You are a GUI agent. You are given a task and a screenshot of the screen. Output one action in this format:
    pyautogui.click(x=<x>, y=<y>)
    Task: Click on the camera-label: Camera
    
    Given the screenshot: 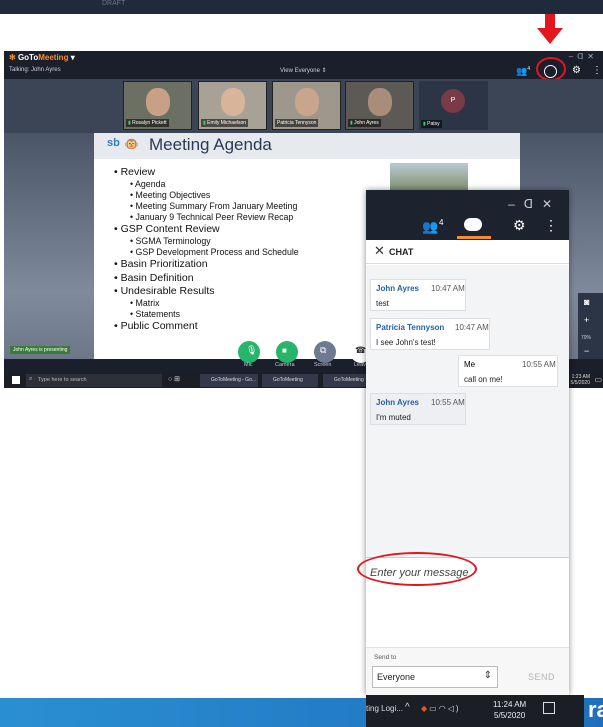 What is the action you would take?
    pyautogui.click(x=285, y=365)
    